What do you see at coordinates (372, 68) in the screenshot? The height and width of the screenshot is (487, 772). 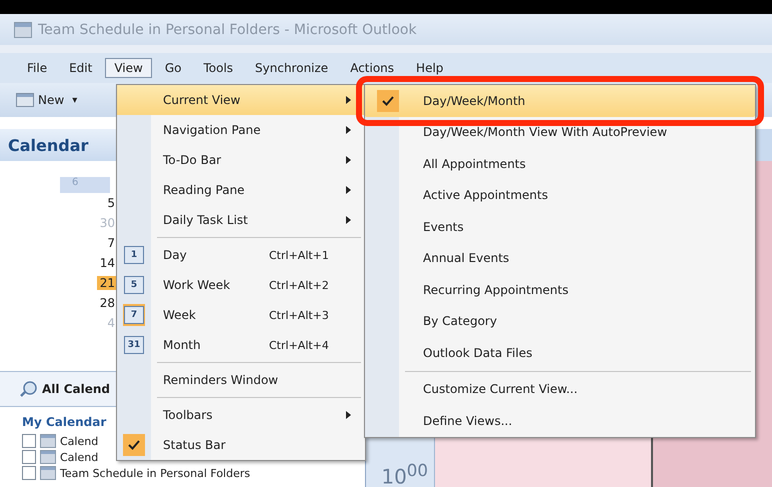 I see `menu-item: Actions` at bounding box center [372, 68].